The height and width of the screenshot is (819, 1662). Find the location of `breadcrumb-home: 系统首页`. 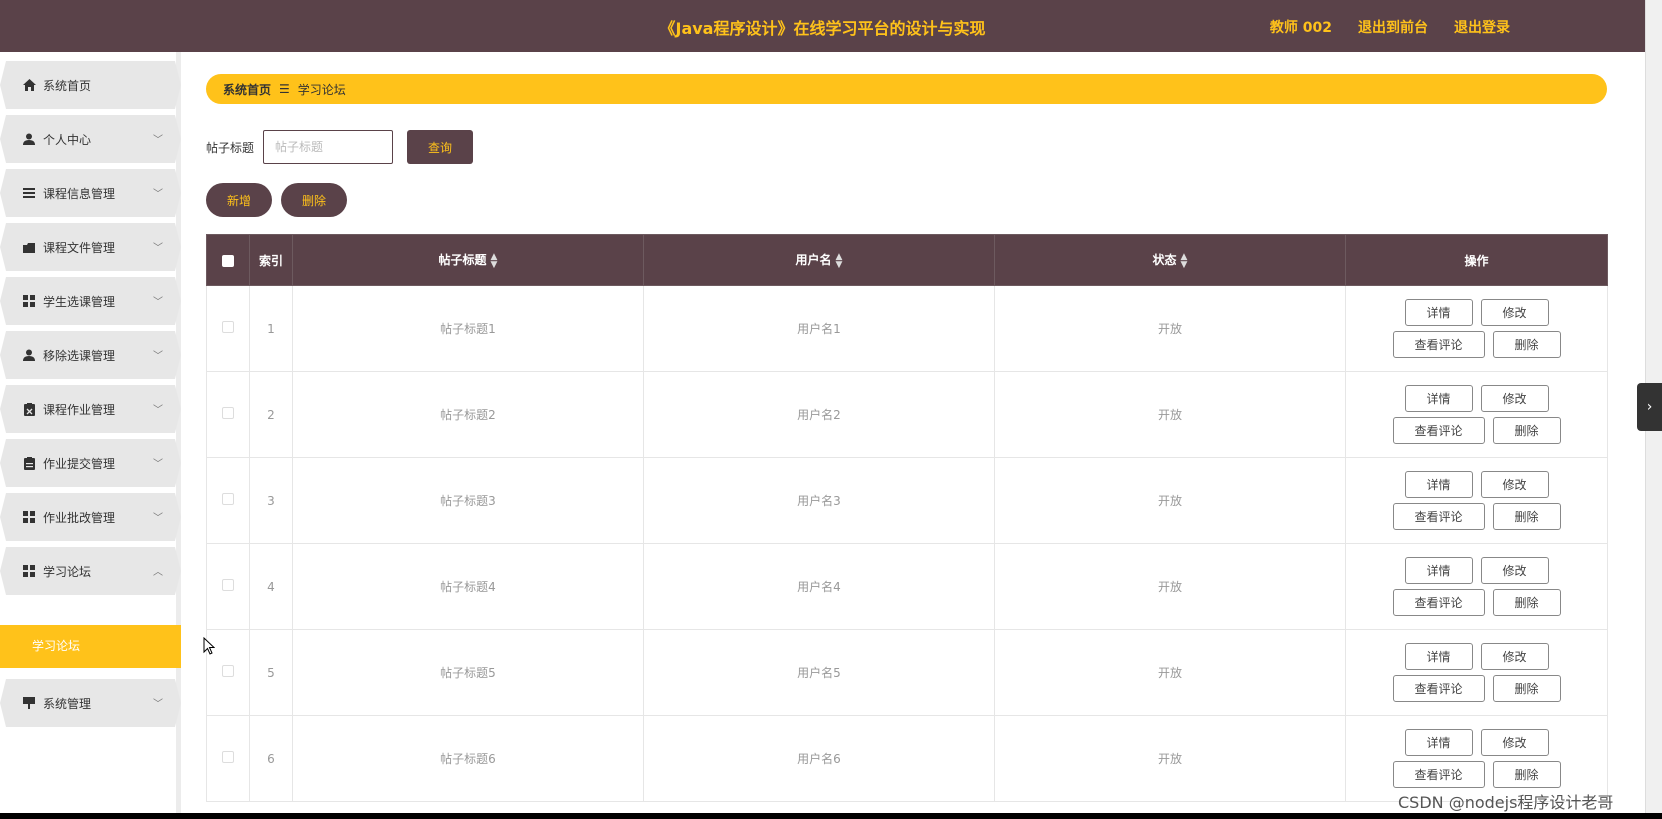

breadcrumb-home: 系统首页 is located at coordinates (247, 89).